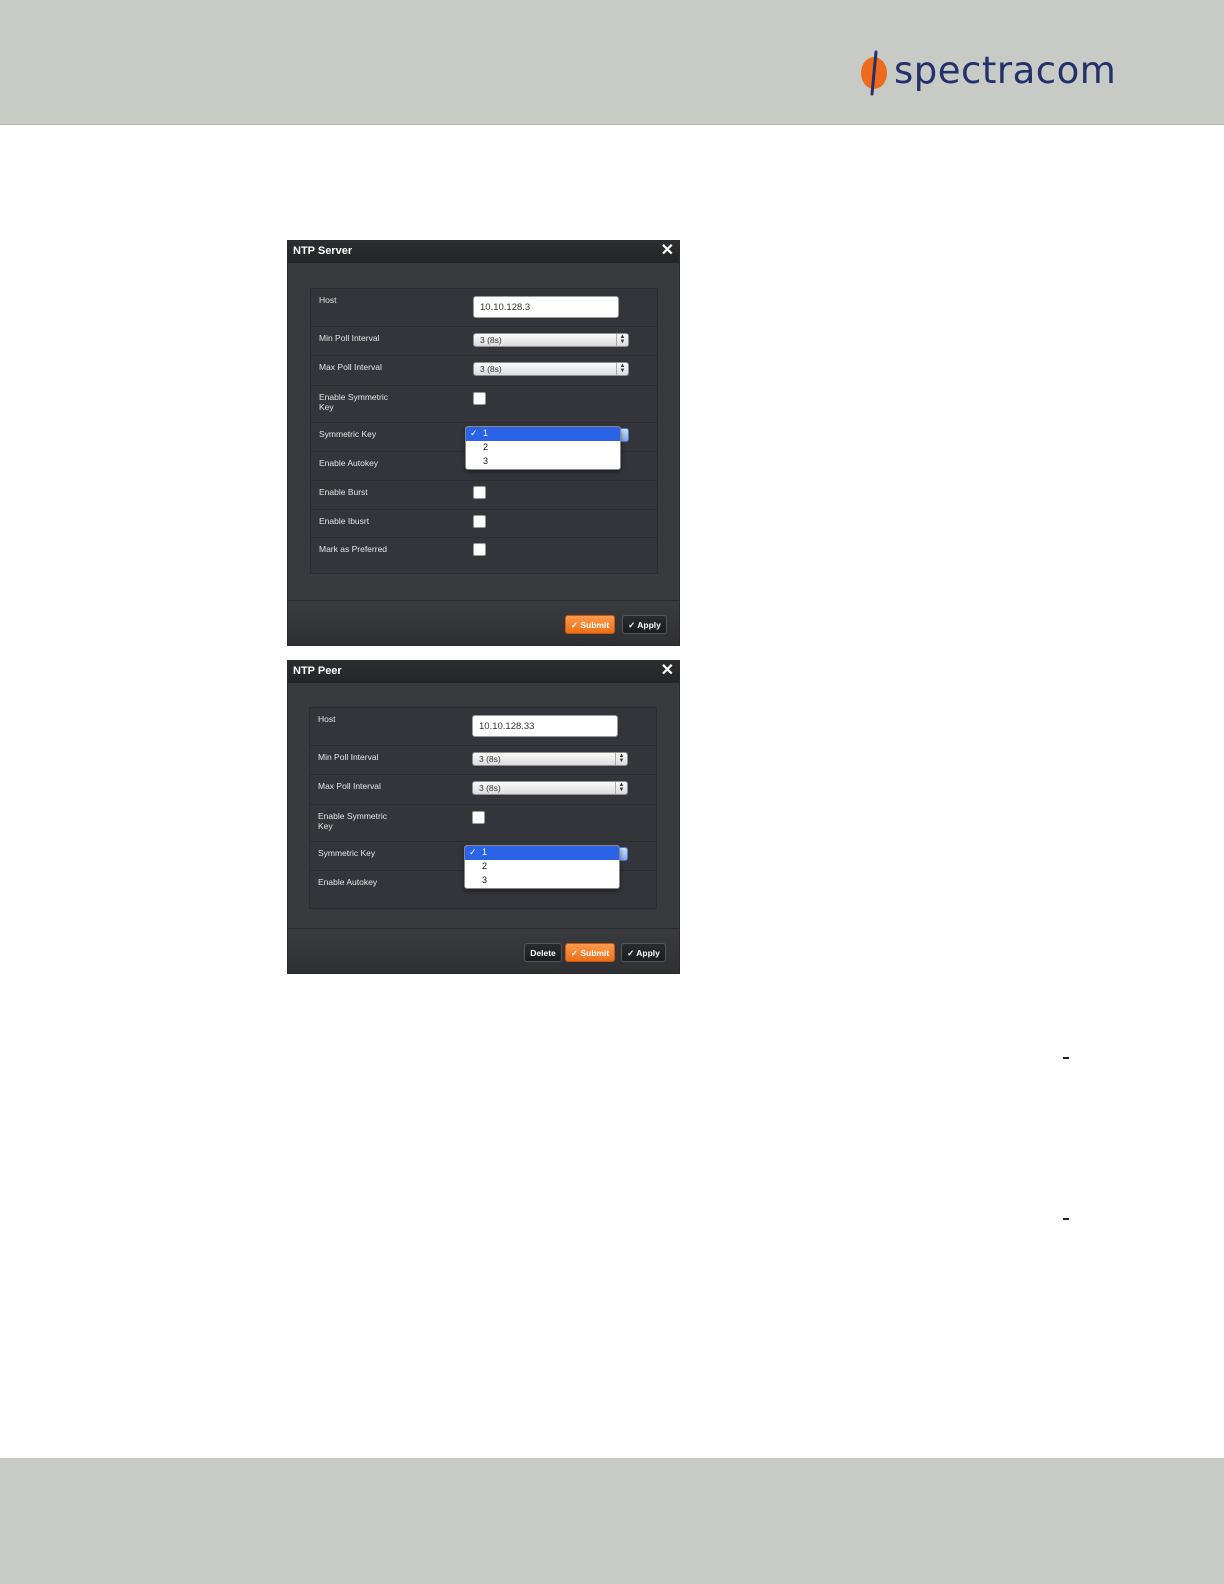  Describe the element at coordinates (483, 672) in the screenshot. I see `dialog-title-bar: NTP Peer ✕` at that location.